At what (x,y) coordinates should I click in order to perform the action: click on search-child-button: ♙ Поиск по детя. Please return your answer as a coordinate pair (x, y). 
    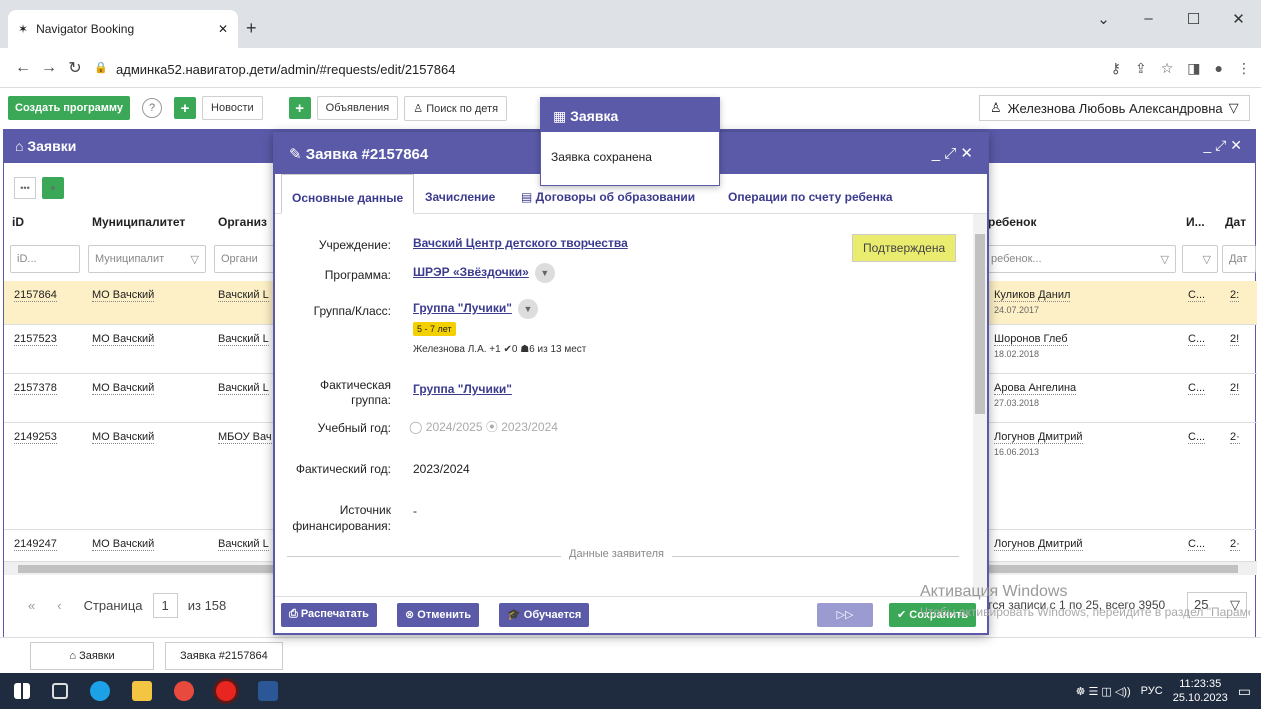
    Looking at the image, I should click on (456, 108).